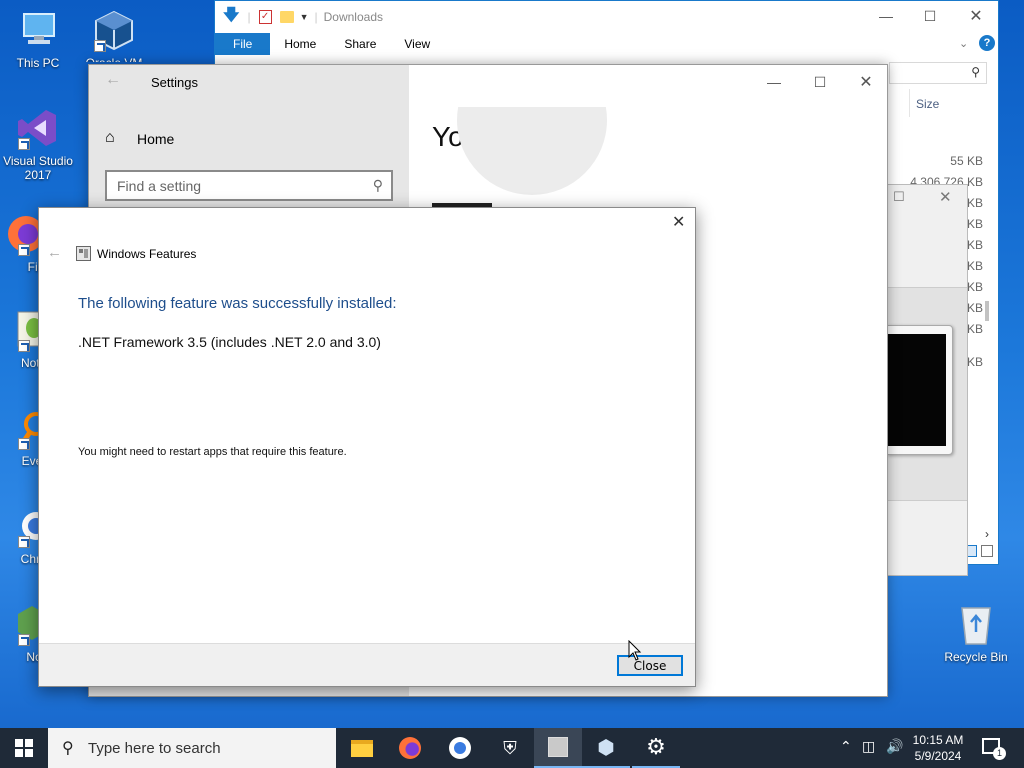 This screenshot has width=1024, height=768. I want to click on dialog-close-icon: ✕, so click(678, 222).